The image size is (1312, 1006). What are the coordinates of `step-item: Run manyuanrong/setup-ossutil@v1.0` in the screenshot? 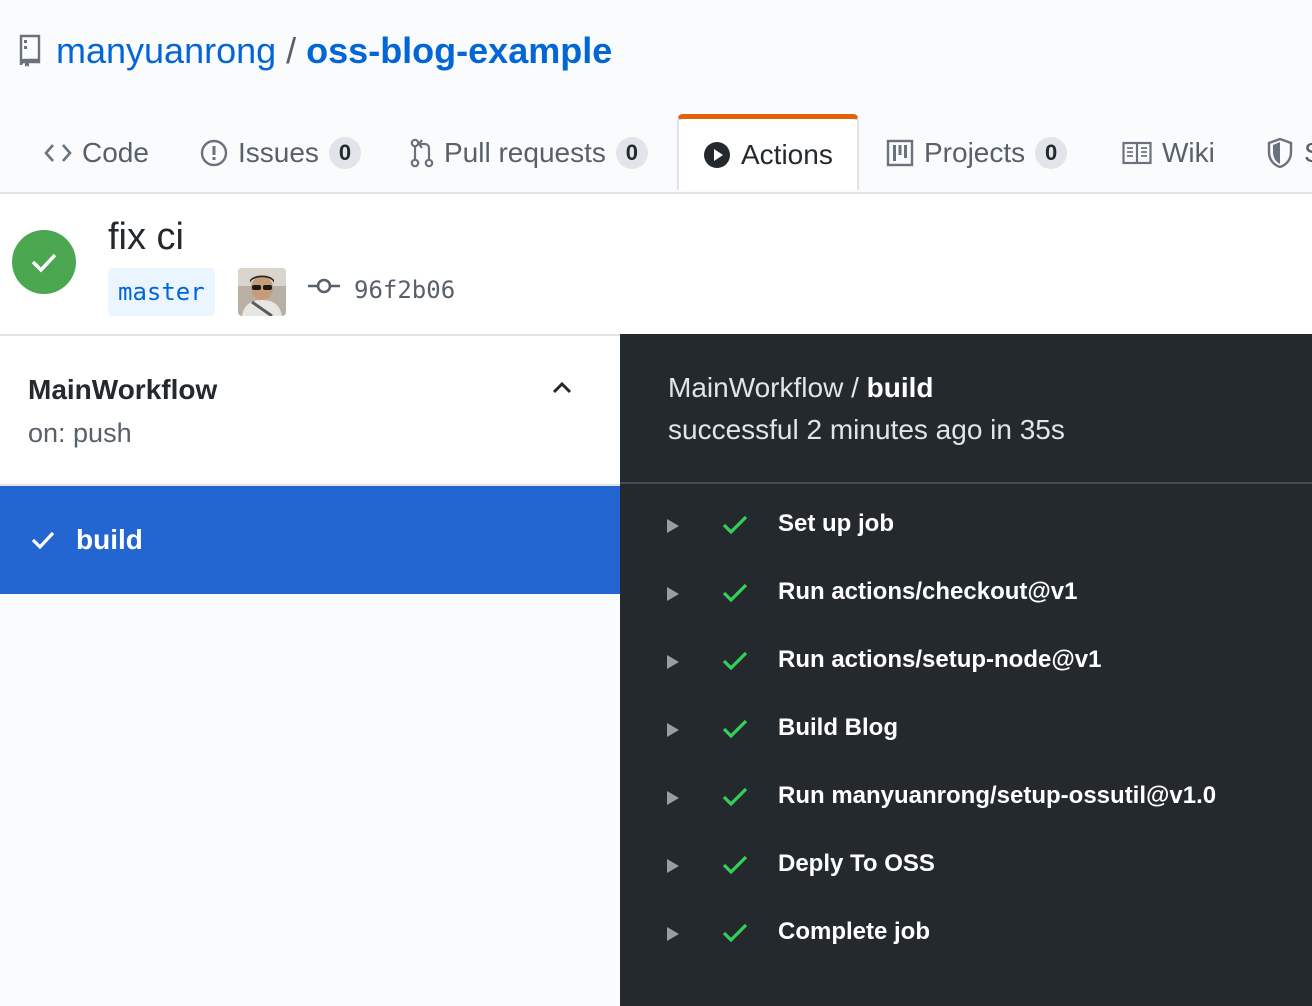 It's located at (966, 798).